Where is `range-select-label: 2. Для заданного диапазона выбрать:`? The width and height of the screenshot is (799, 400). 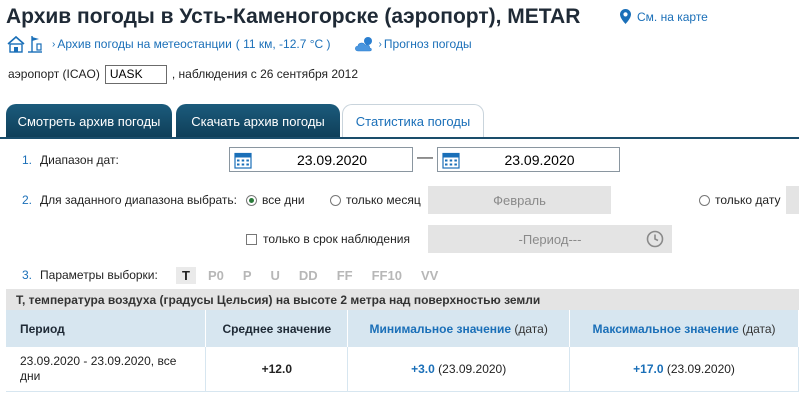
range-select-label: 2. Для заданного диапазона выбрать: is located at coordinates (129, 200).